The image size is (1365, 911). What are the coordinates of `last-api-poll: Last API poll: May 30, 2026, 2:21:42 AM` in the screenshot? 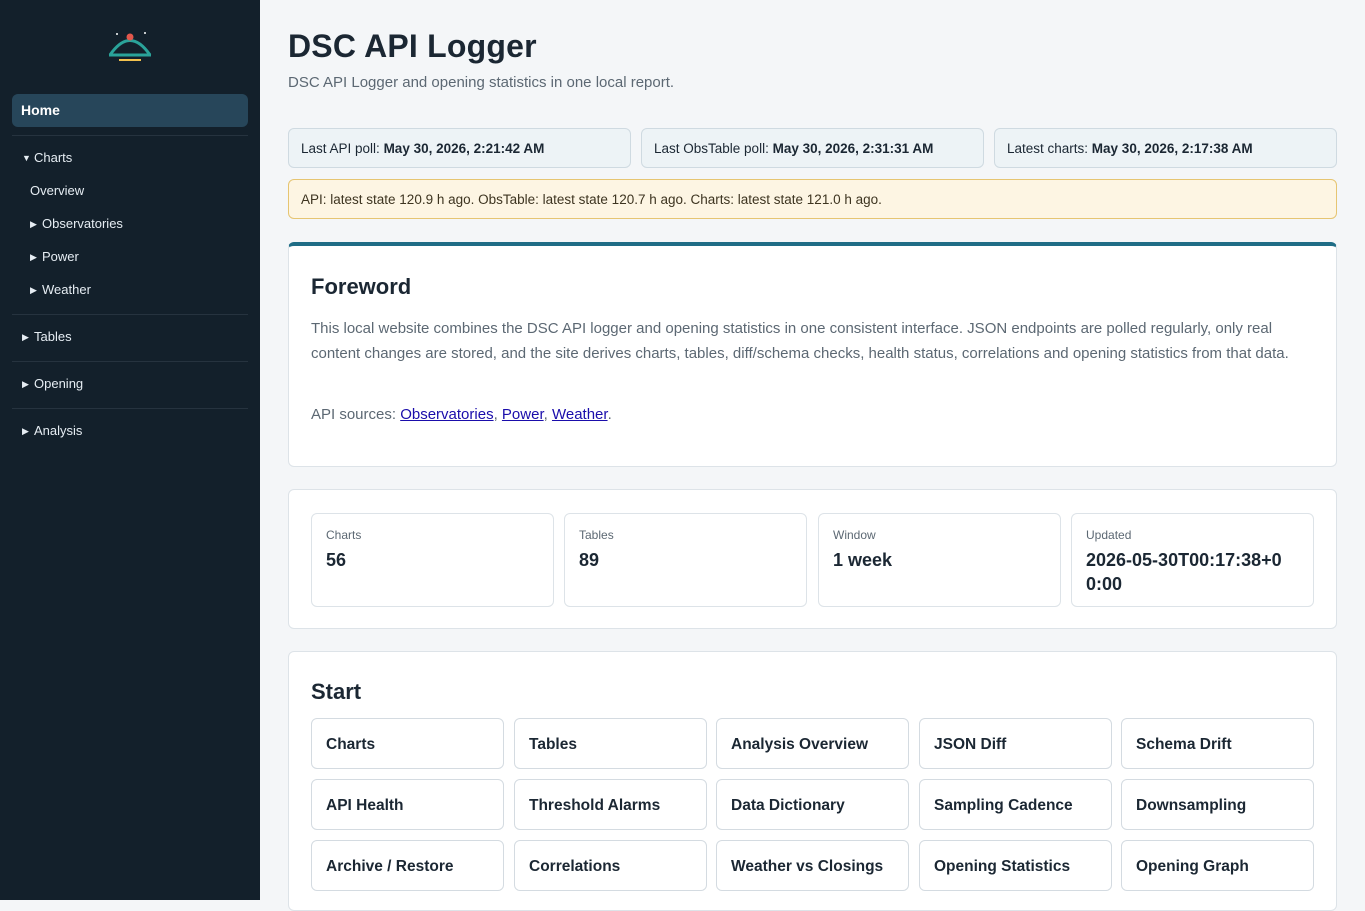 It's located at (459, 148).